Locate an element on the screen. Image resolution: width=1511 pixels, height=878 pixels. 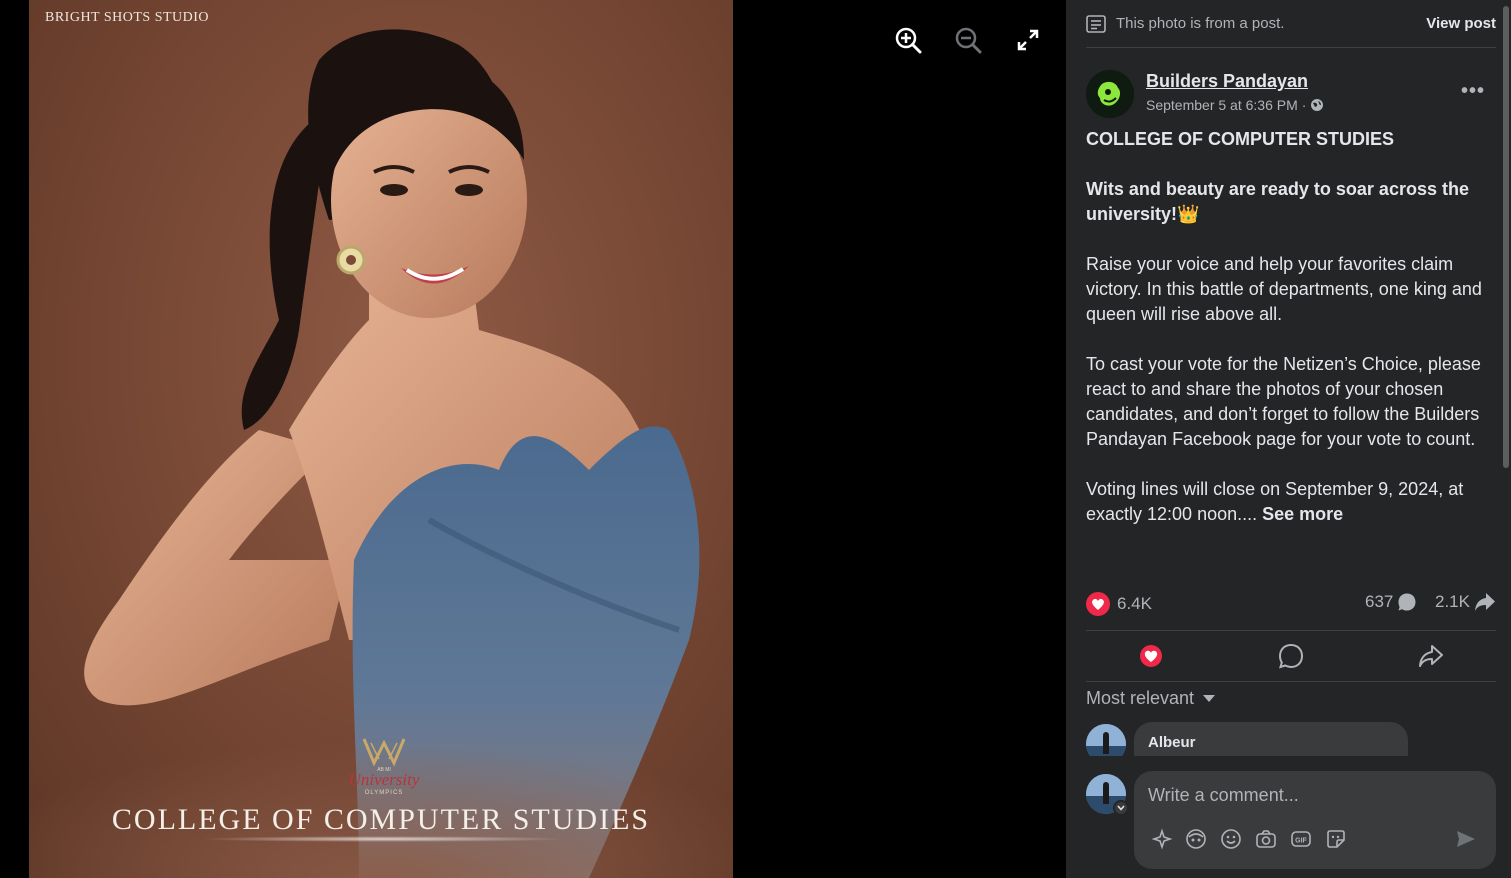
svg-text: GIF is located at coordinates (1301, 841).